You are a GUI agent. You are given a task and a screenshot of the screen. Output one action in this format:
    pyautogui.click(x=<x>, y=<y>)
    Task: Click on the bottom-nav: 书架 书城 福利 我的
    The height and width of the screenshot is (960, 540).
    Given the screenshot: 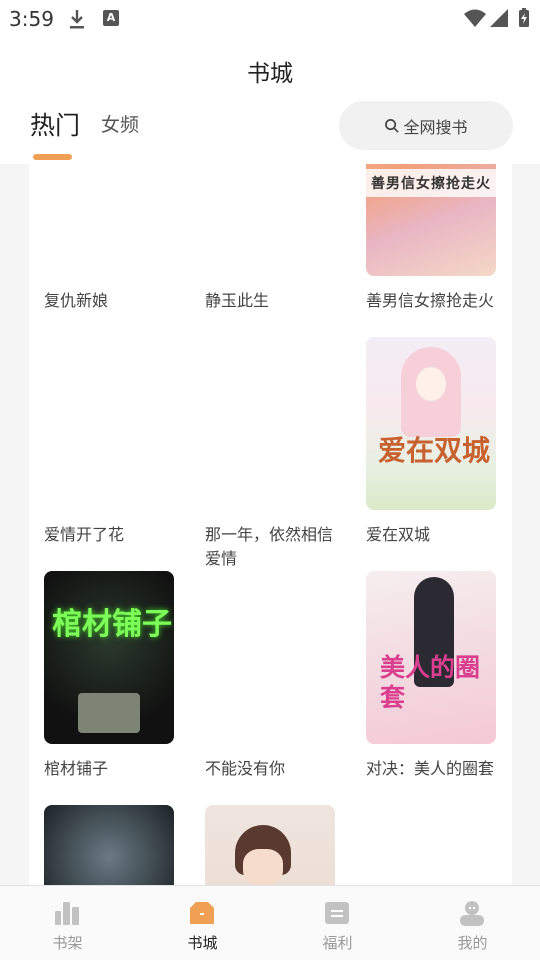 What is the action you would take?
    pyautogui.click(x=270, y=922)
    